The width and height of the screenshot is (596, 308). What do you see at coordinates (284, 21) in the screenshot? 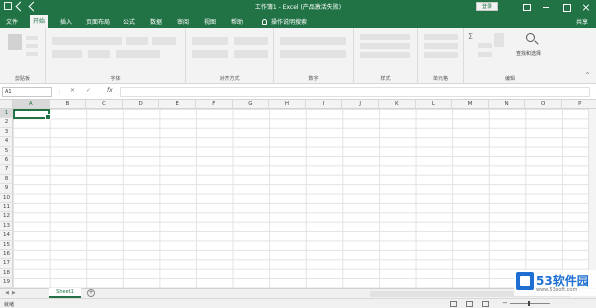
I see `tell-me-search: 操作说明搜索` at bounding box center [284, 21].